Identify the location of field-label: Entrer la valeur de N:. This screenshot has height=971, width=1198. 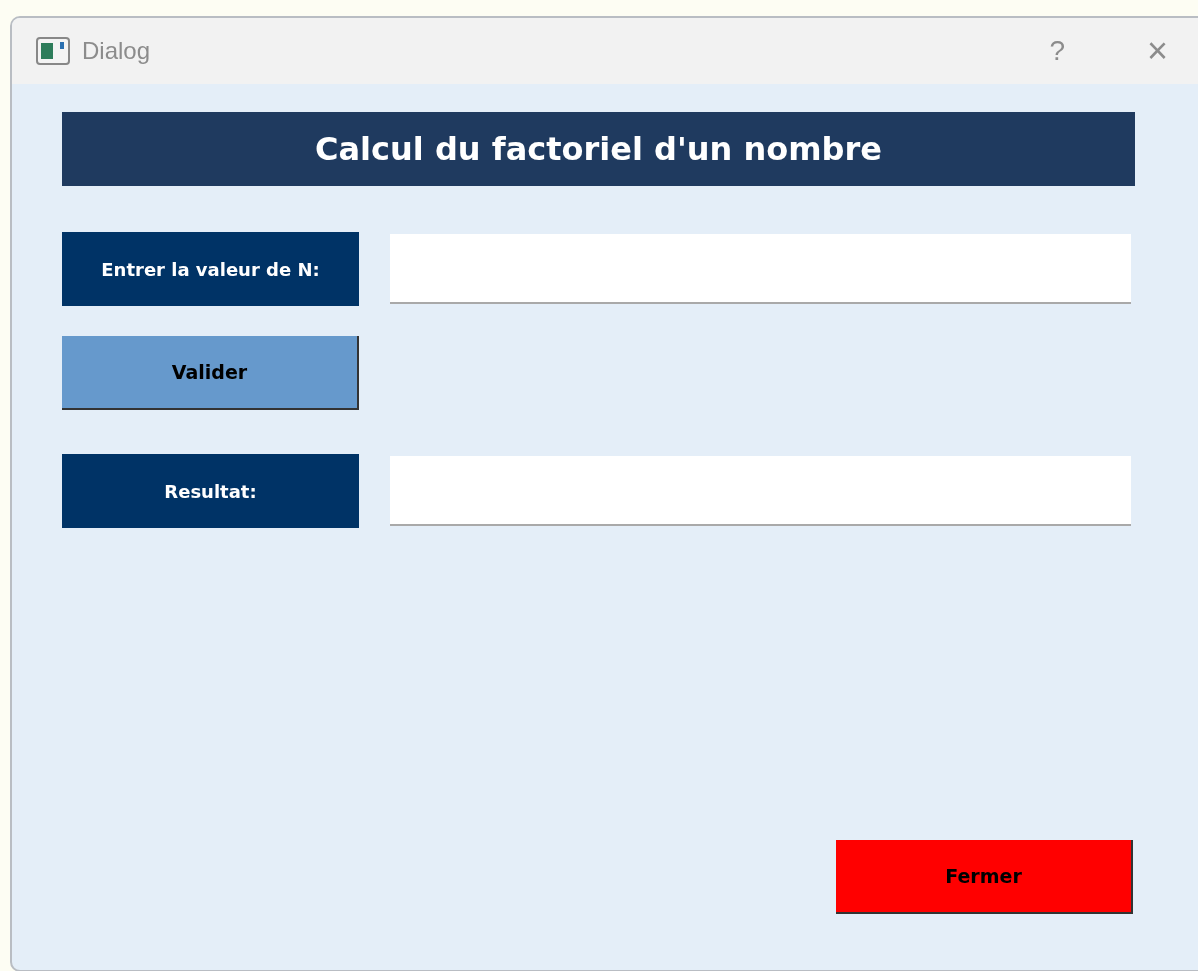
(210, 269).